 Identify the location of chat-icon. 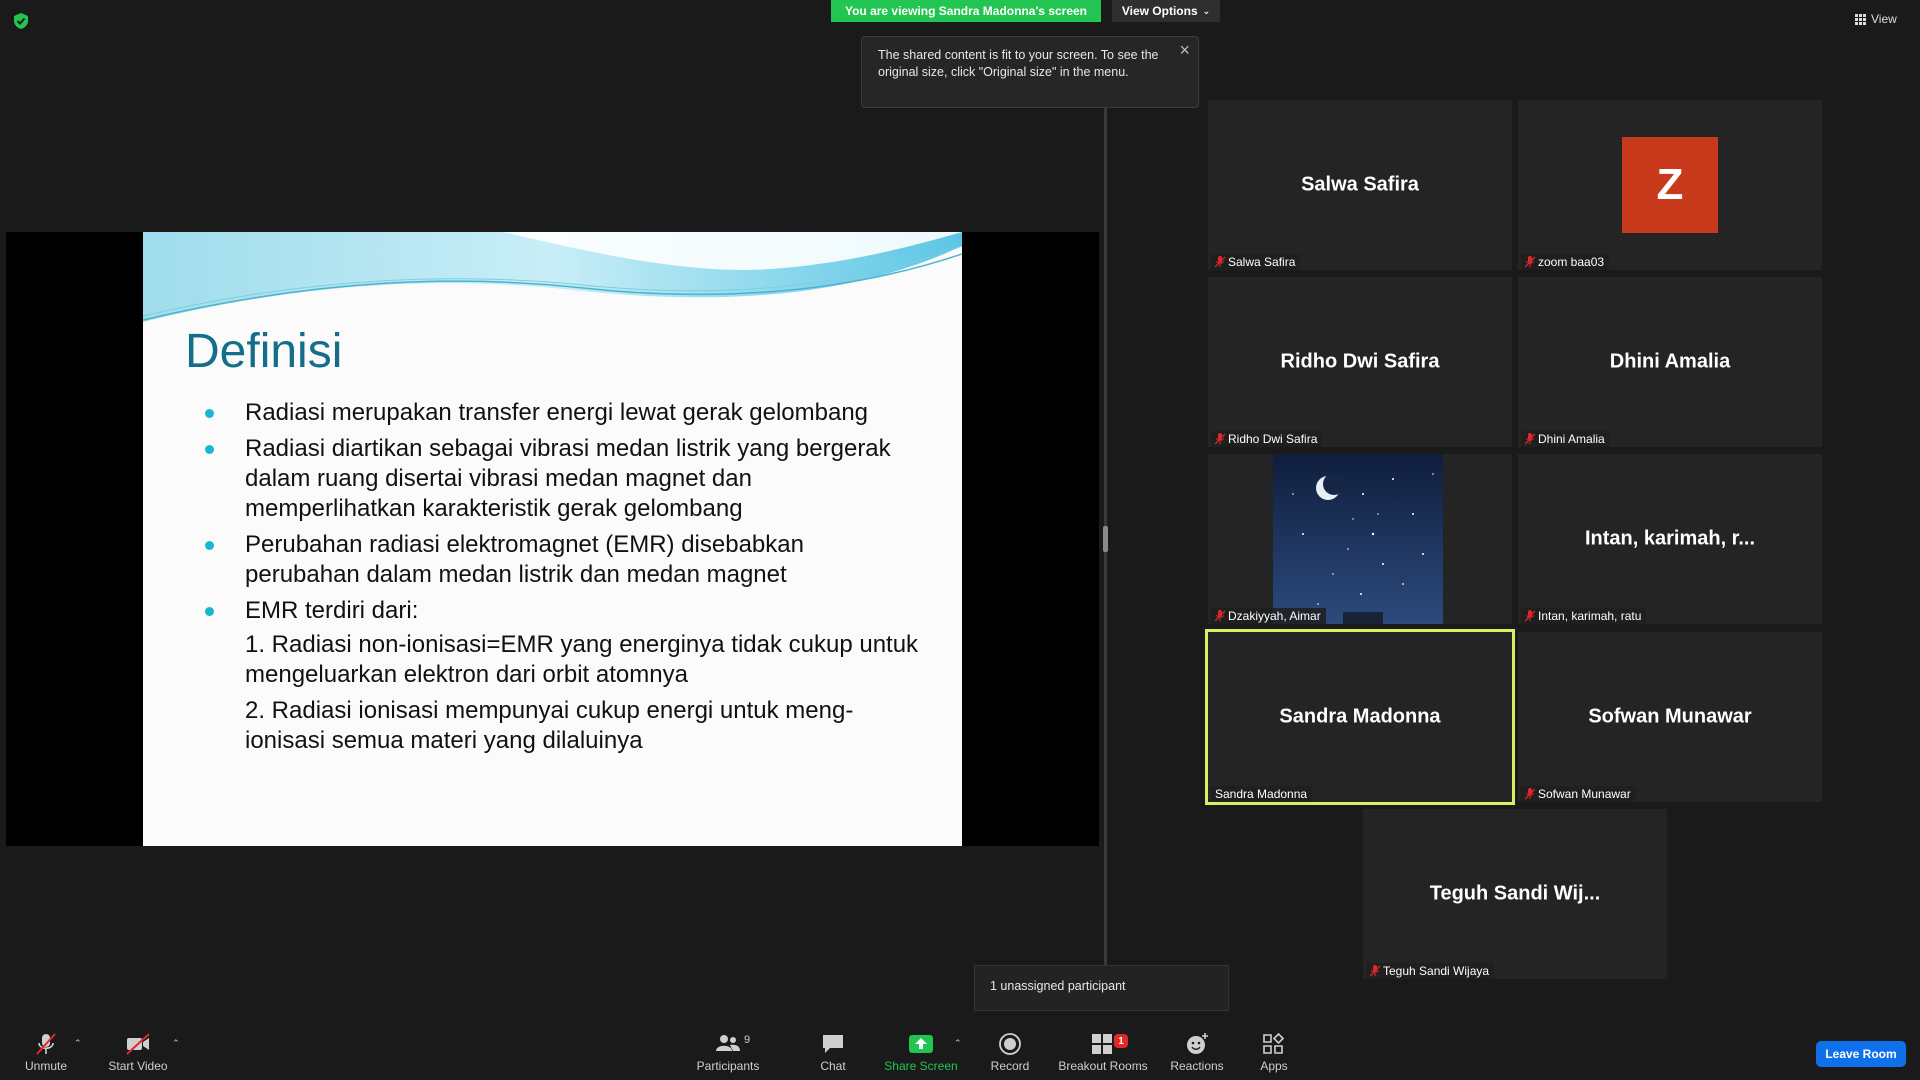
(833, 1044).